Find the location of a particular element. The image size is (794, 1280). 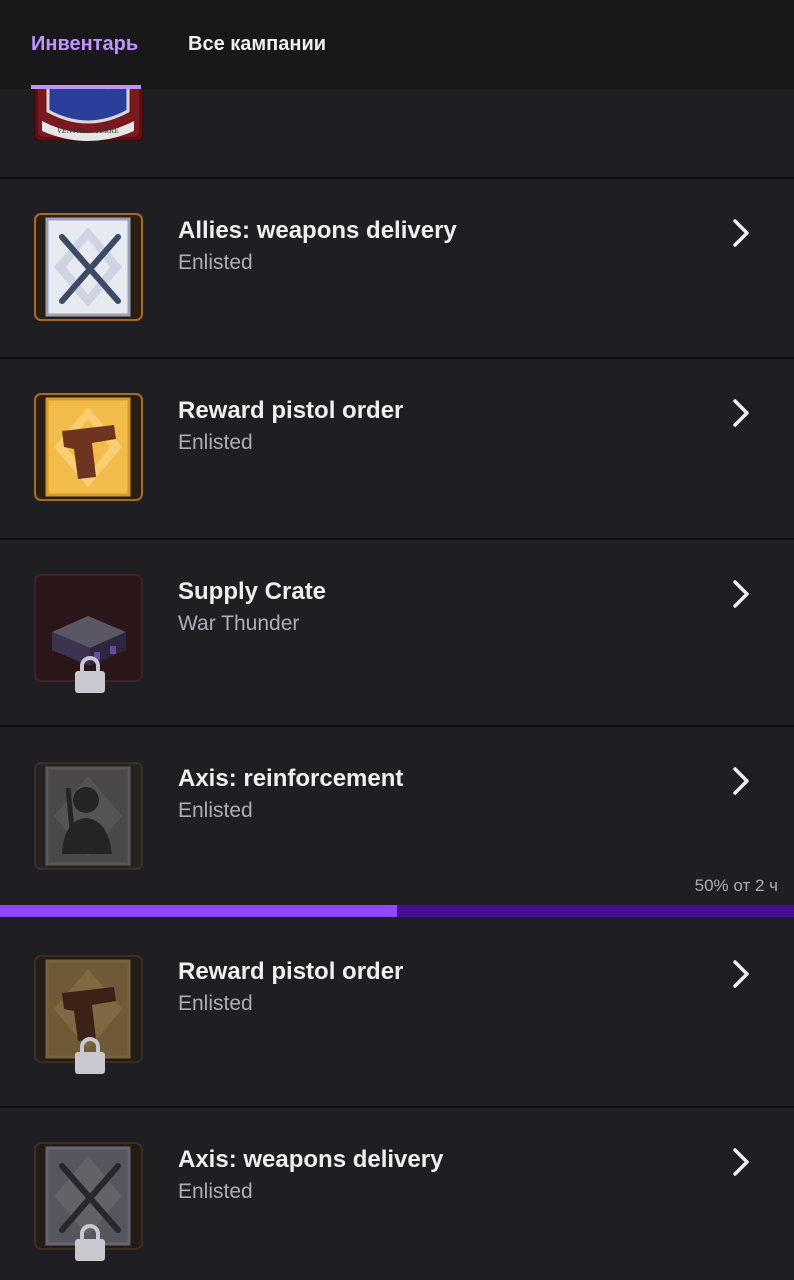

progress-bar is located at coordinates (397, 911).